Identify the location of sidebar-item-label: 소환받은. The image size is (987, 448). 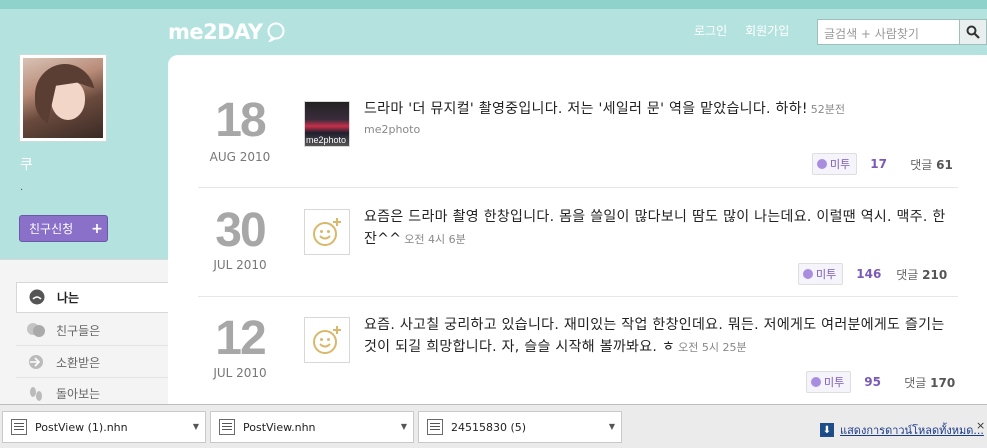
(78, 362).